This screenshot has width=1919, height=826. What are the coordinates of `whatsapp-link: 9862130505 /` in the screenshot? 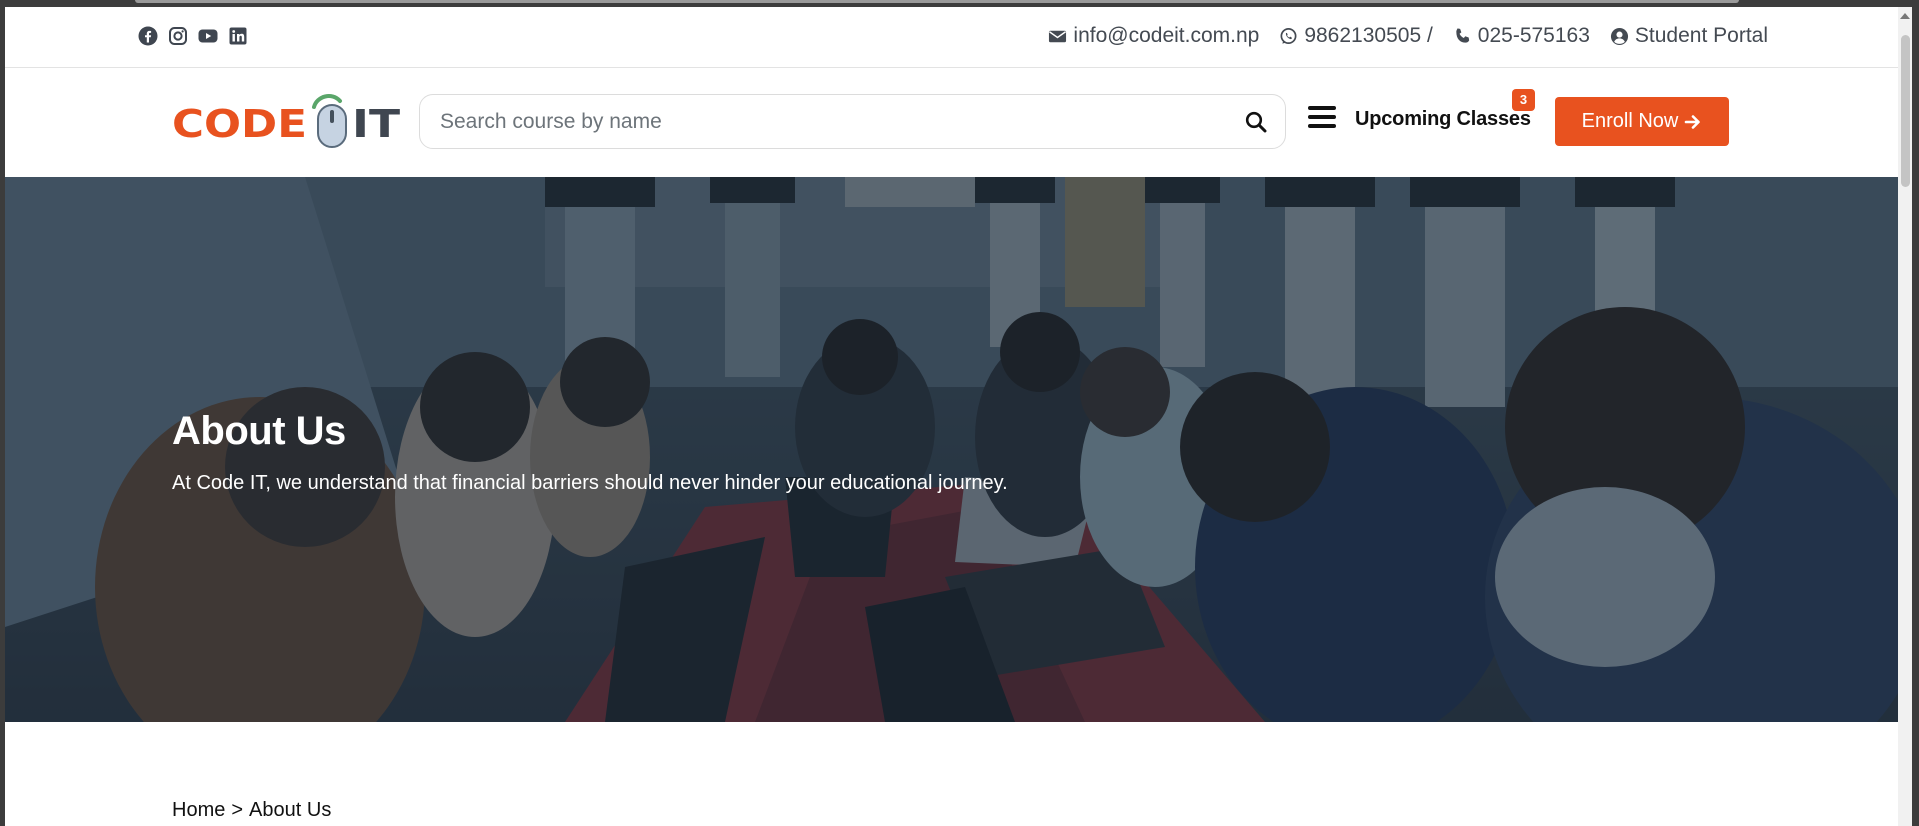 It's located at (1356, 36).